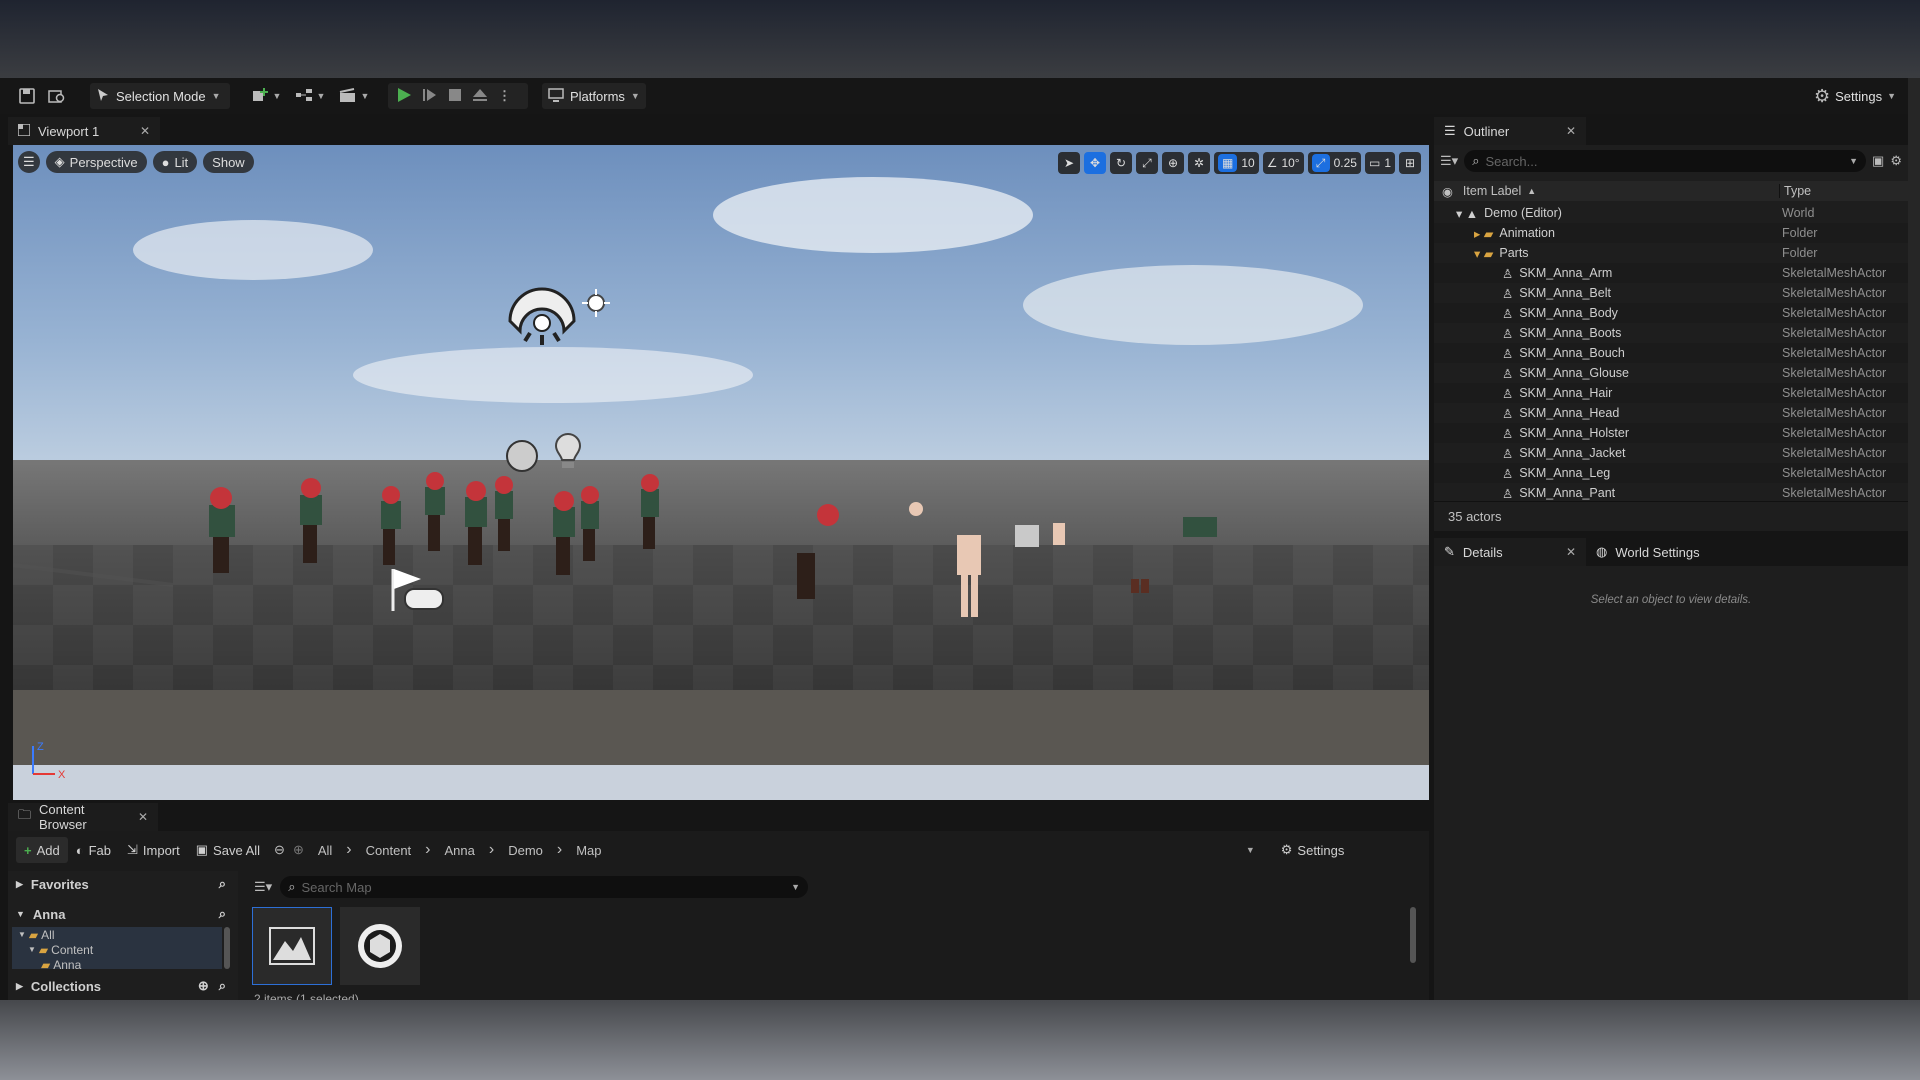 The image size is (1920, 1080). What do you see at coordinates (1671, 233) in the screenshot?
I see `outliner-row: ▸ ▰ Animation Folder` at bounding box center [1671, 233].